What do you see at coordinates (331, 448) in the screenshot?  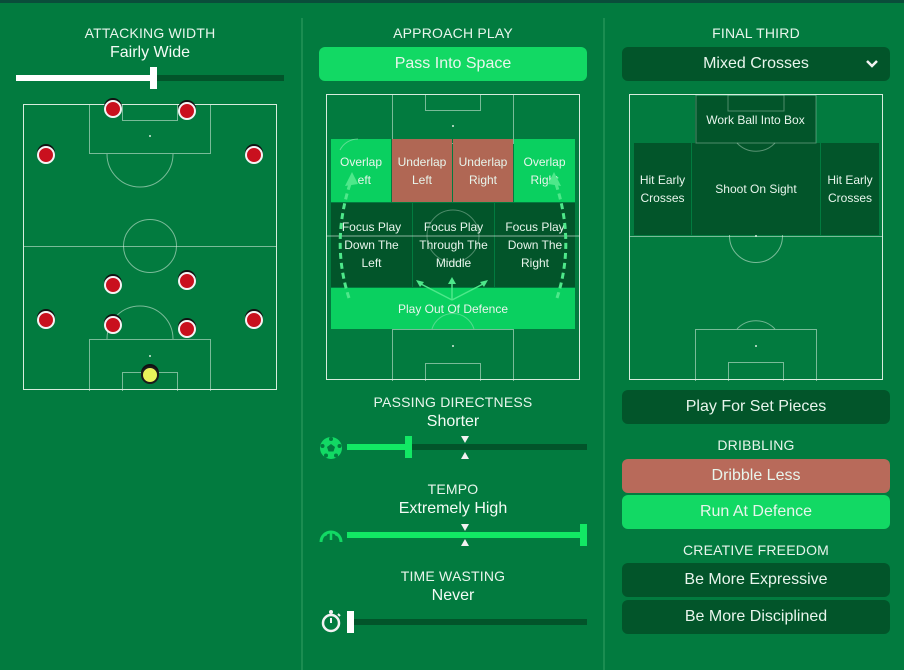 I see `football-icon` at bounding box center [331, 448].